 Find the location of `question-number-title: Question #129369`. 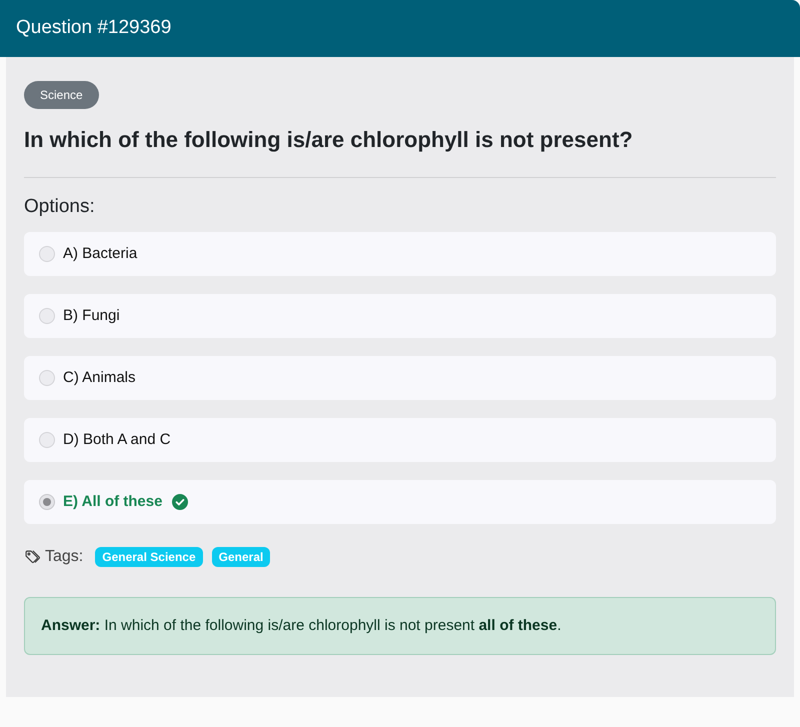

question-number-title: Question #129369 is located at coordinates (94, 28).